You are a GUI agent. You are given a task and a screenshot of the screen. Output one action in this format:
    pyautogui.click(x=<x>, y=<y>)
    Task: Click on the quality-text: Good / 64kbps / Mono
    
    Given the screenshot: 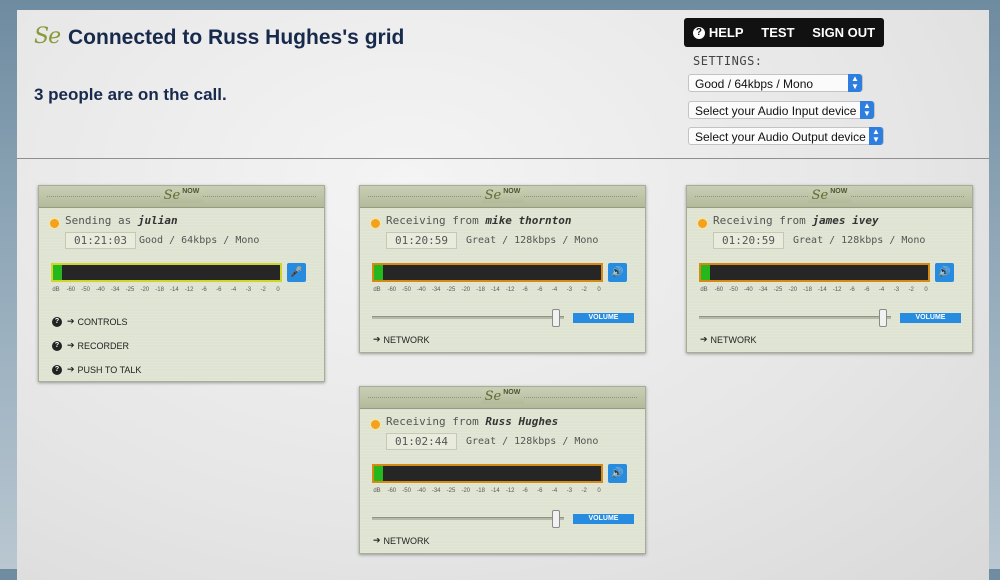 What is the action you would take?
    pyautogui.click(x=199, y=240)
    